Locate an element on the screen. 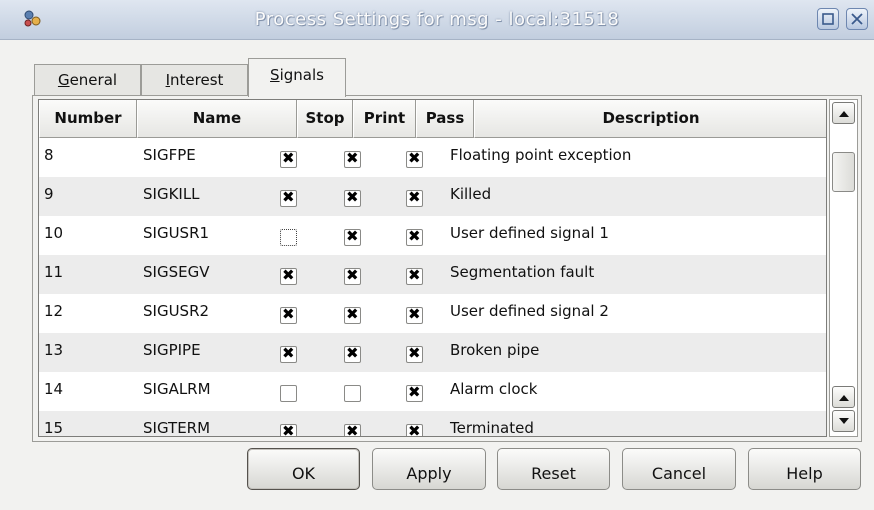 This screenshot has width=874, height=510. cancel-button: Cancel is located at coordinates (679, 469).